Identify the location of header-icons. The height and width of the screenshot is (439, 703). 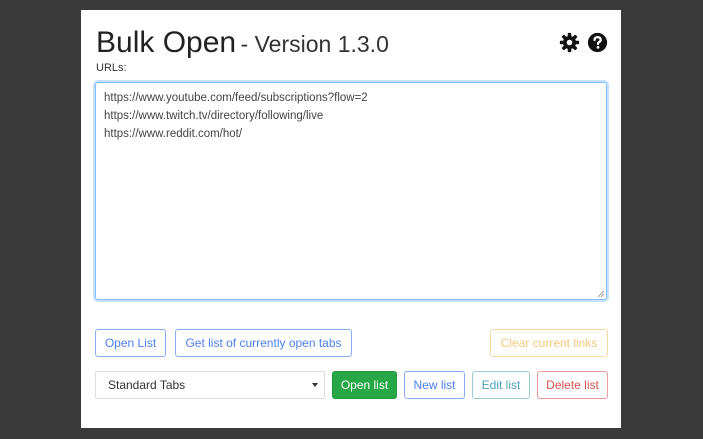
(583, 42).